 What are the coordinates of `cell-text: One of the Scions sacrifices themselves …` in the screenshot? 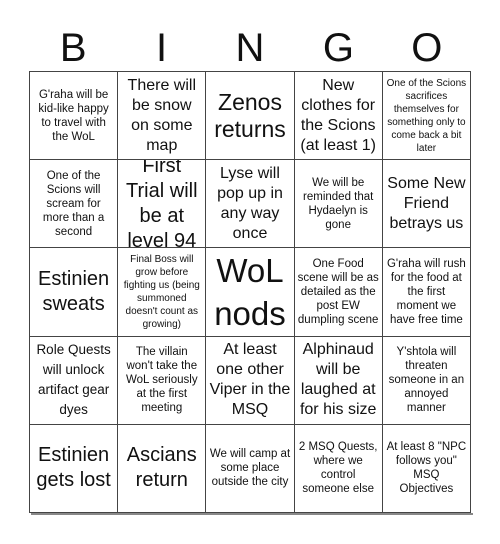 It's located at (426, 115).